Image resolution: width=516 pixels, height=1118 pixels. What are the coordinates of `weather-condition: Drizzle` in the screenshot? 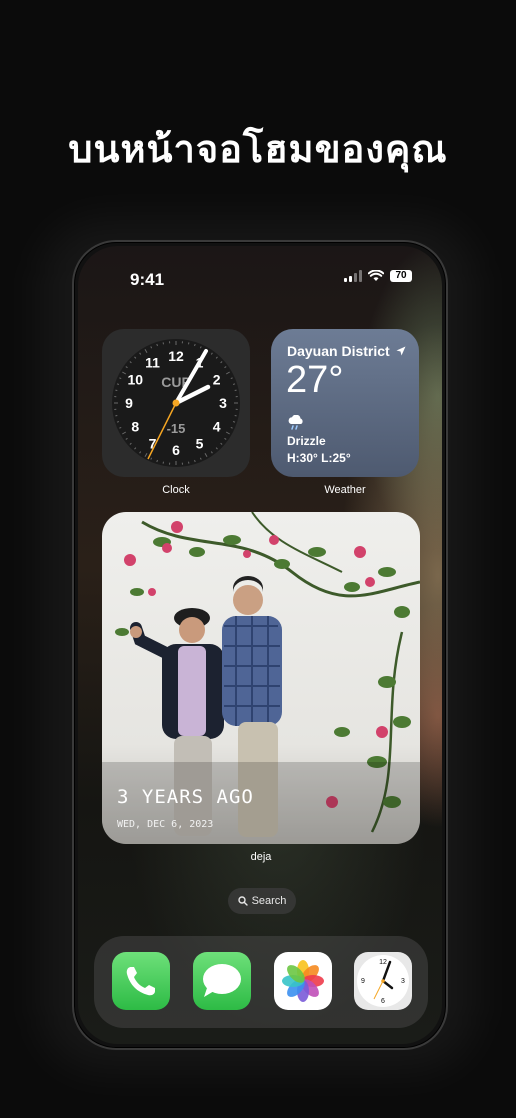 It's located at (306, 441).